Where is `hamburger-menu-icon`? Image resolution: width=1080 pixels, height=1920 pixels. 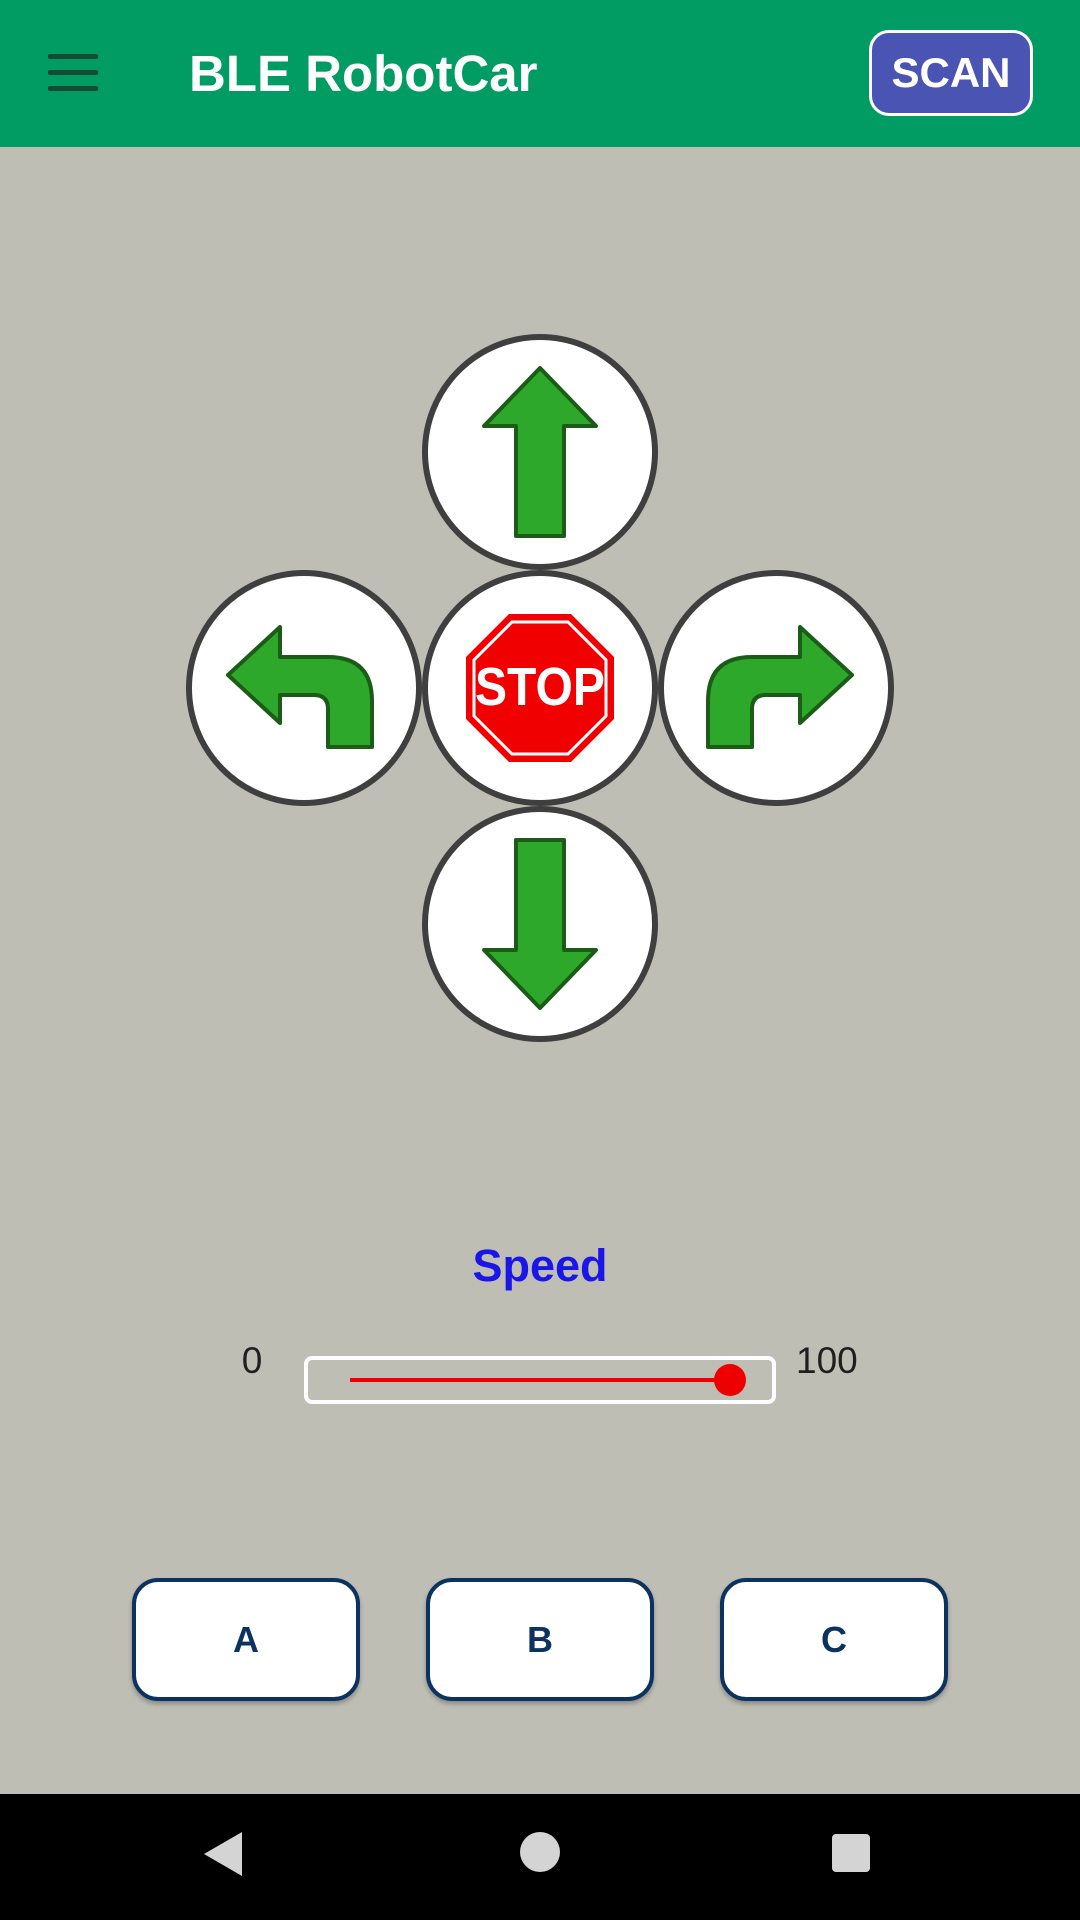 hamburger-menu-icon is located at coordinates (72, 73).